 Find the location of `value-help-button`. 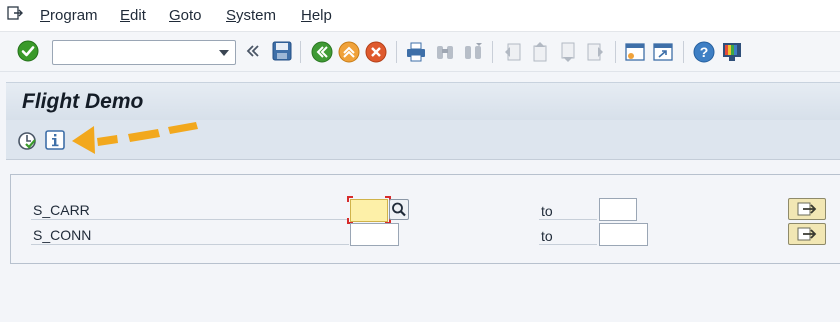

value-help-button is located at coordinates (399, 209).